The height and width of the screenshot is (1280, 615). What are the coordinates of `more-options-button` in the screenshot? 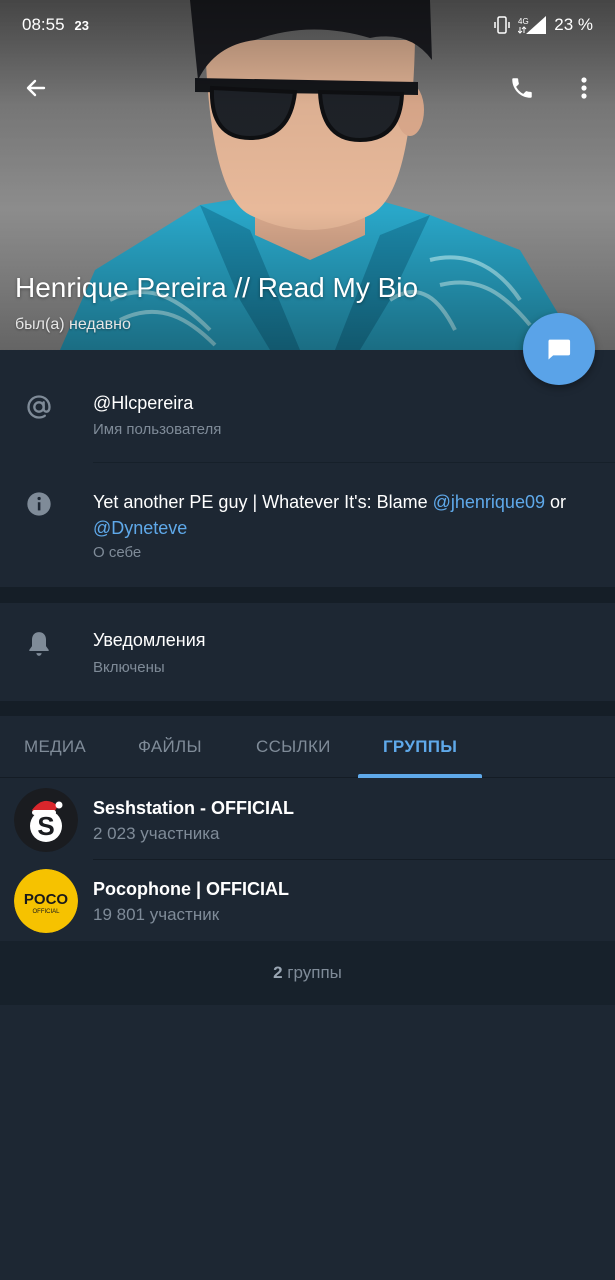 It's located at (584, 88).